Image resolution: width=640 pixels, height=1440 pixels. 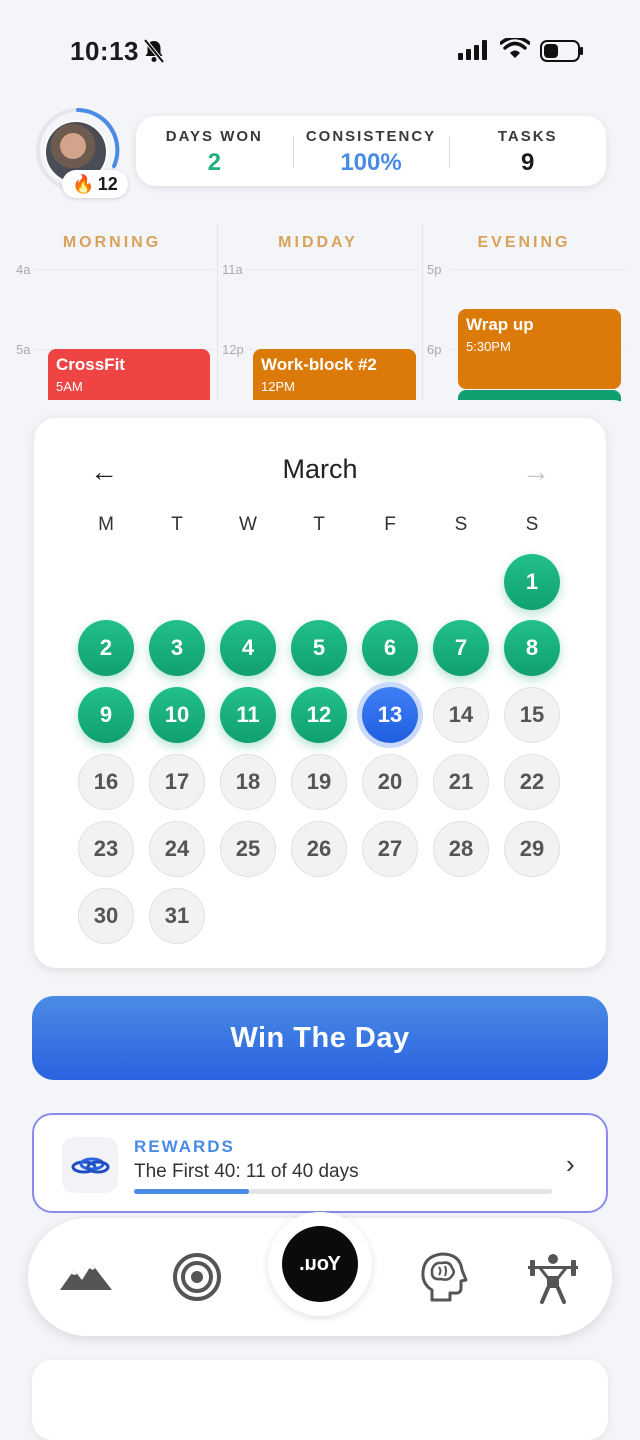 What do you see at coordinates (319, 782) in the screenshot?
I see `calendar-day-19: 19` at bounding box center [319, 782].